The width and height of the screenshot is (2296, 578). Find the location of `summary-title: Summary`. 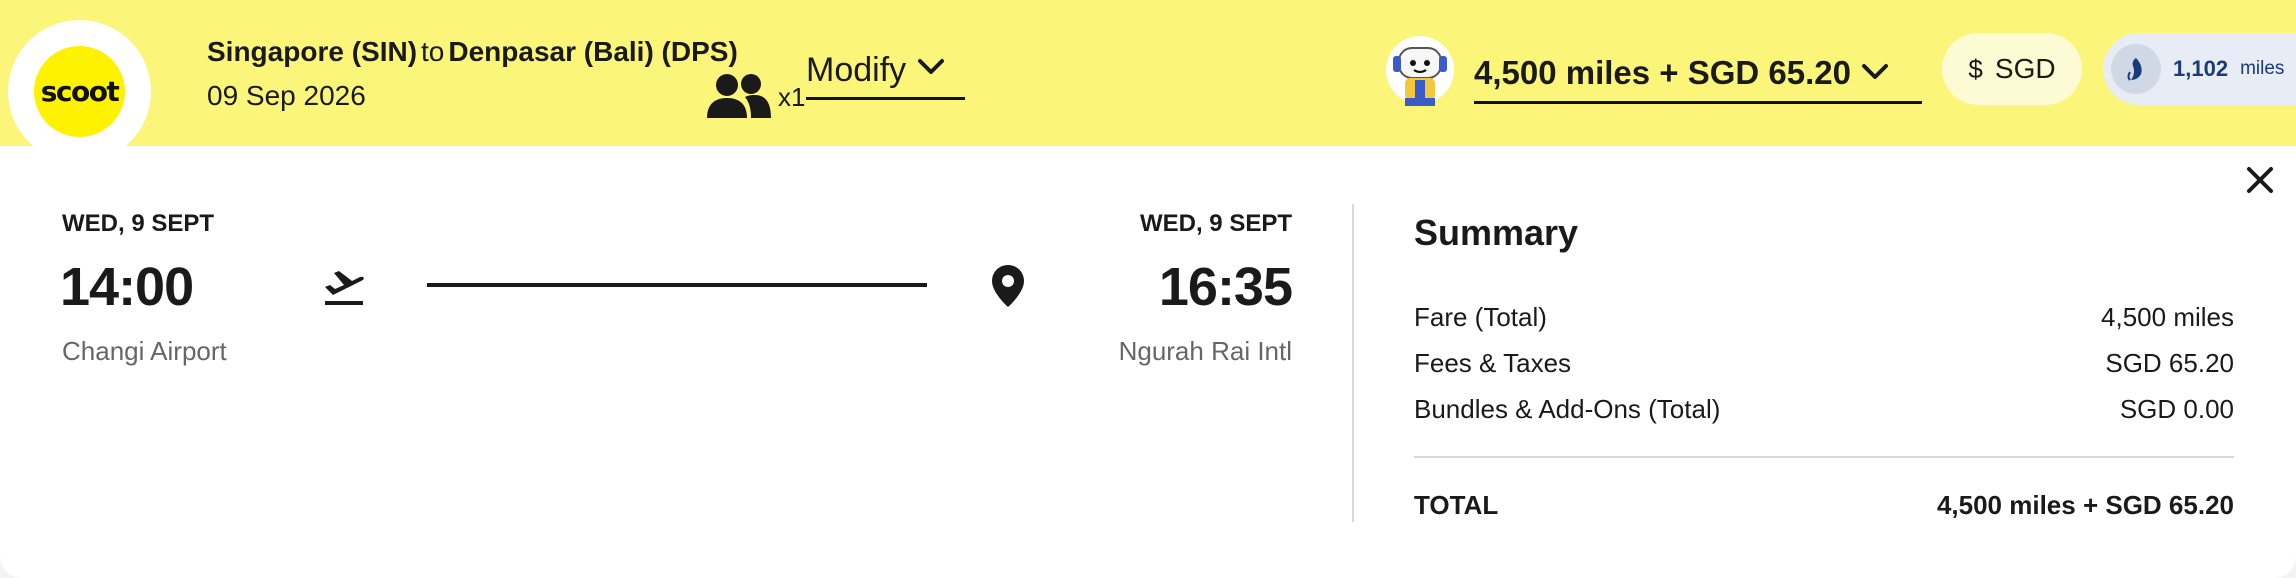

summary-title: Summary is located at coordinates (1496, 232).